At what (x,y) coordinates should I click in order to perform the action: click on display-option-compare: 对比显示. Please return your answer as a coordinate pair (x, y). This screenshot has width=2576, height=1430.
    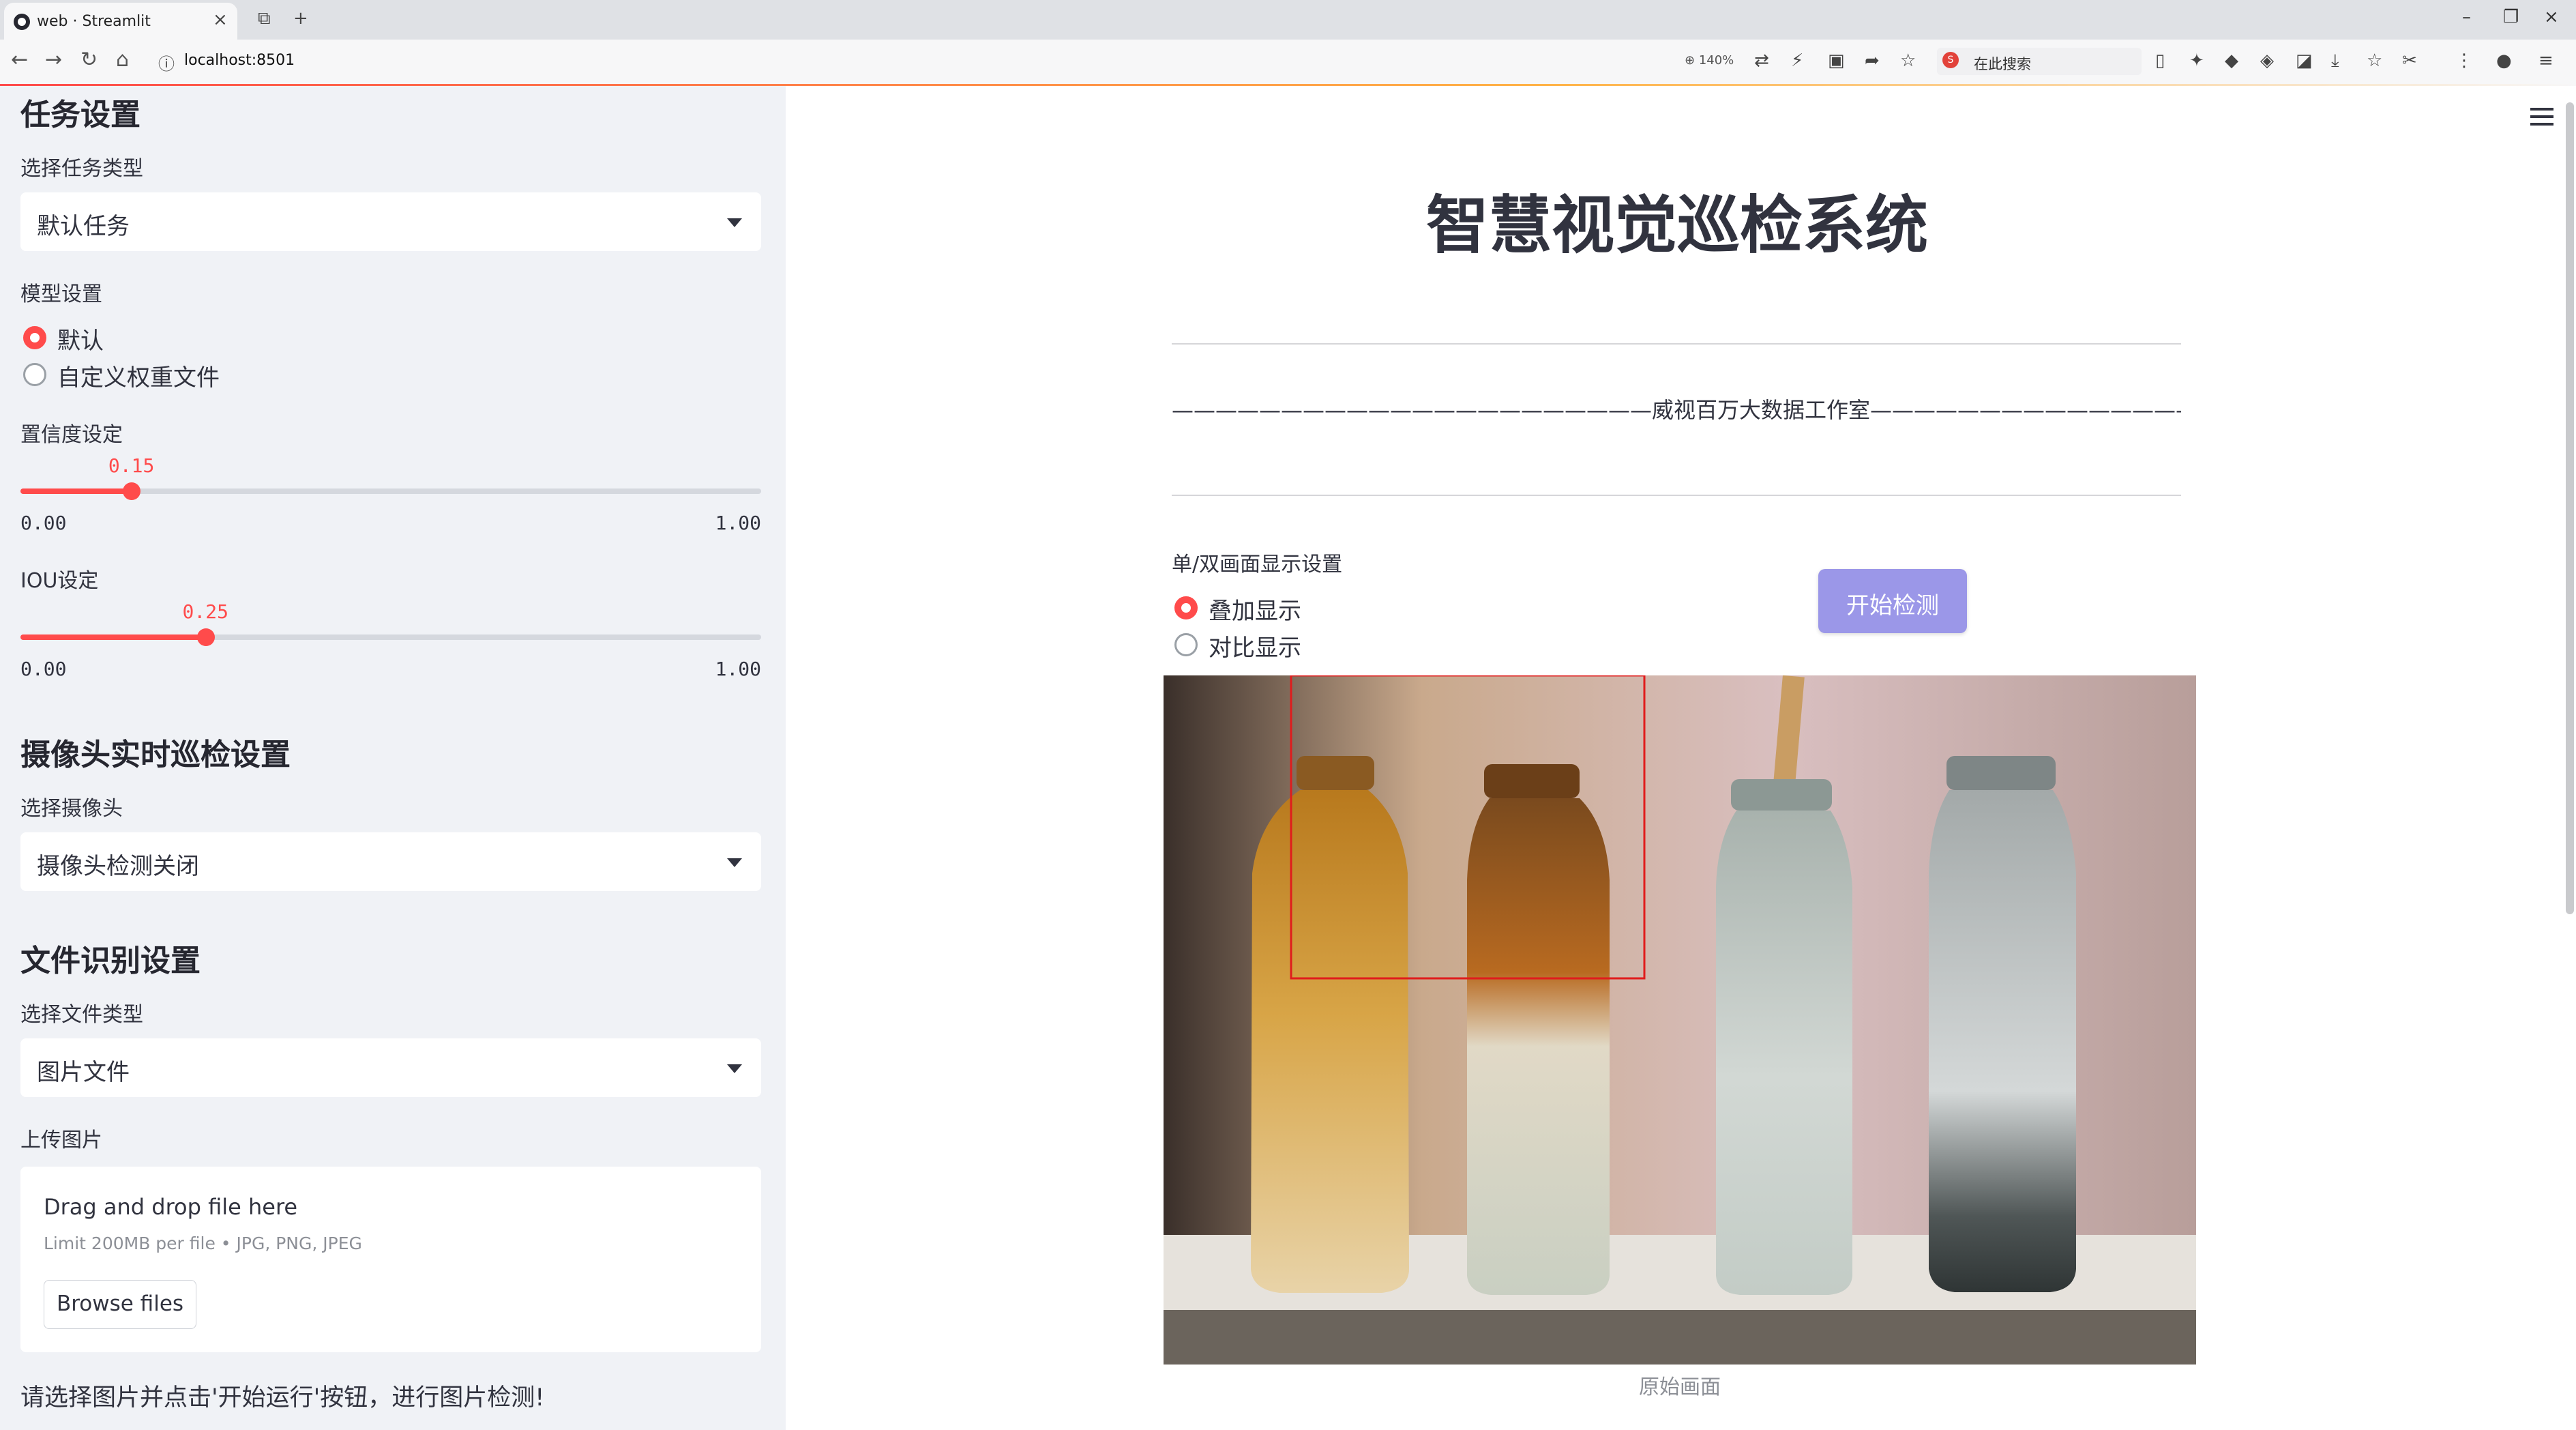
    Looking at the image, I should click on (1255, 646).